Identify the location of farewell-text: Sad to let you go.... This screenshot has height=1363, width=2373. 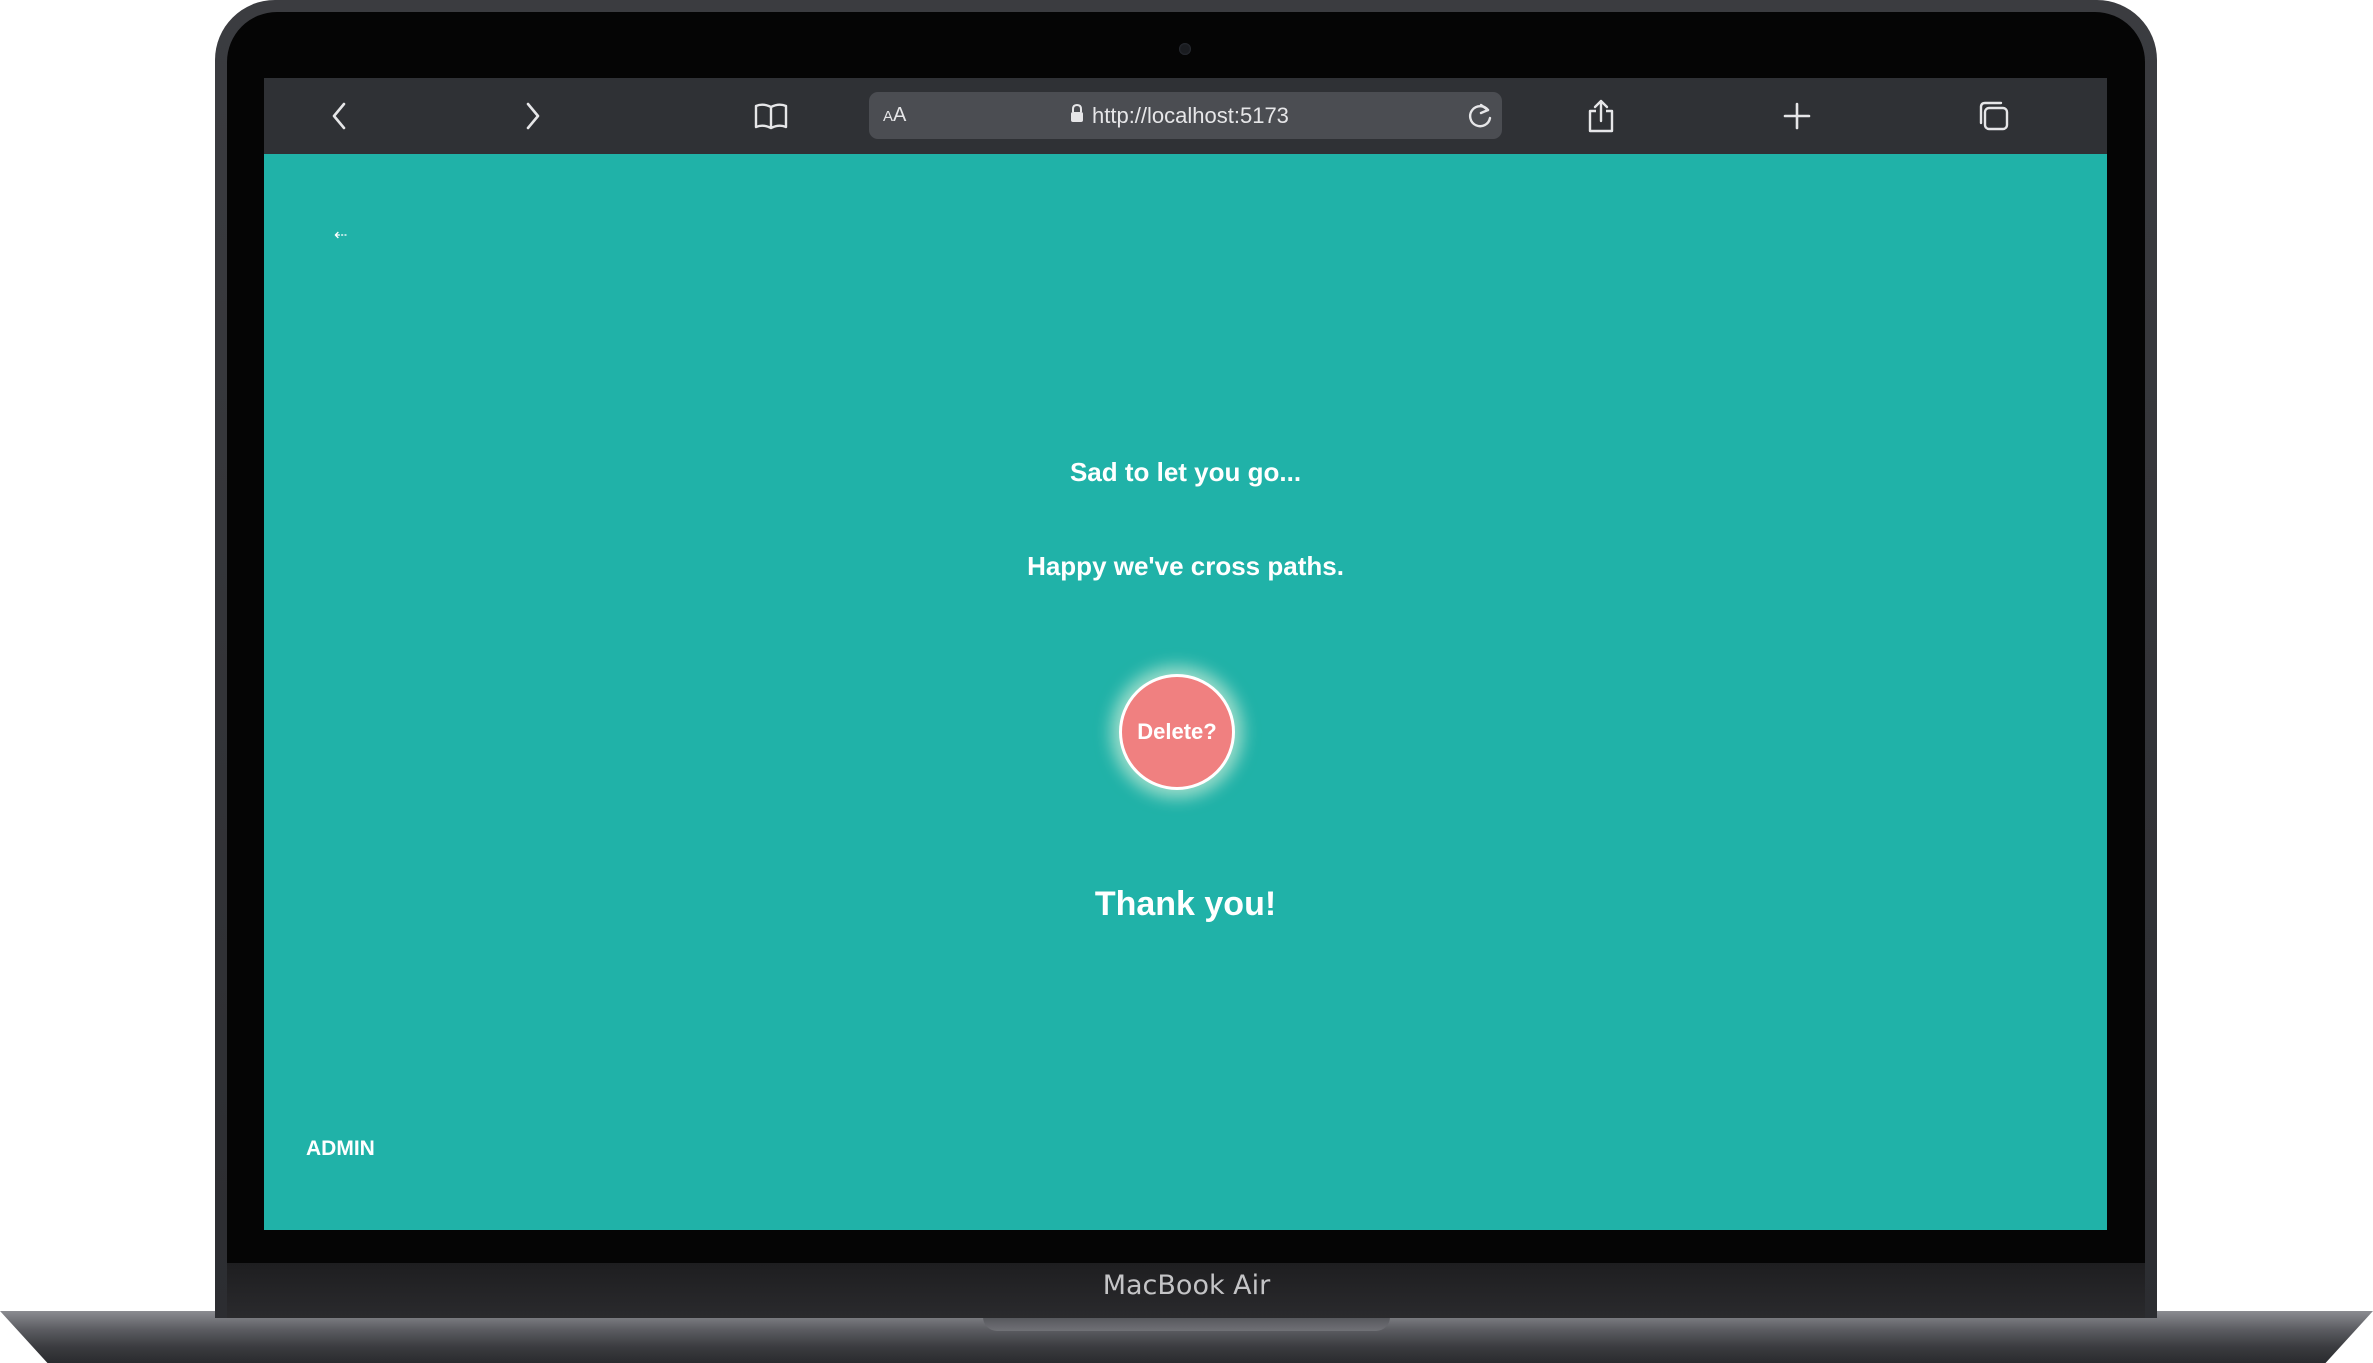
(1185, 472).